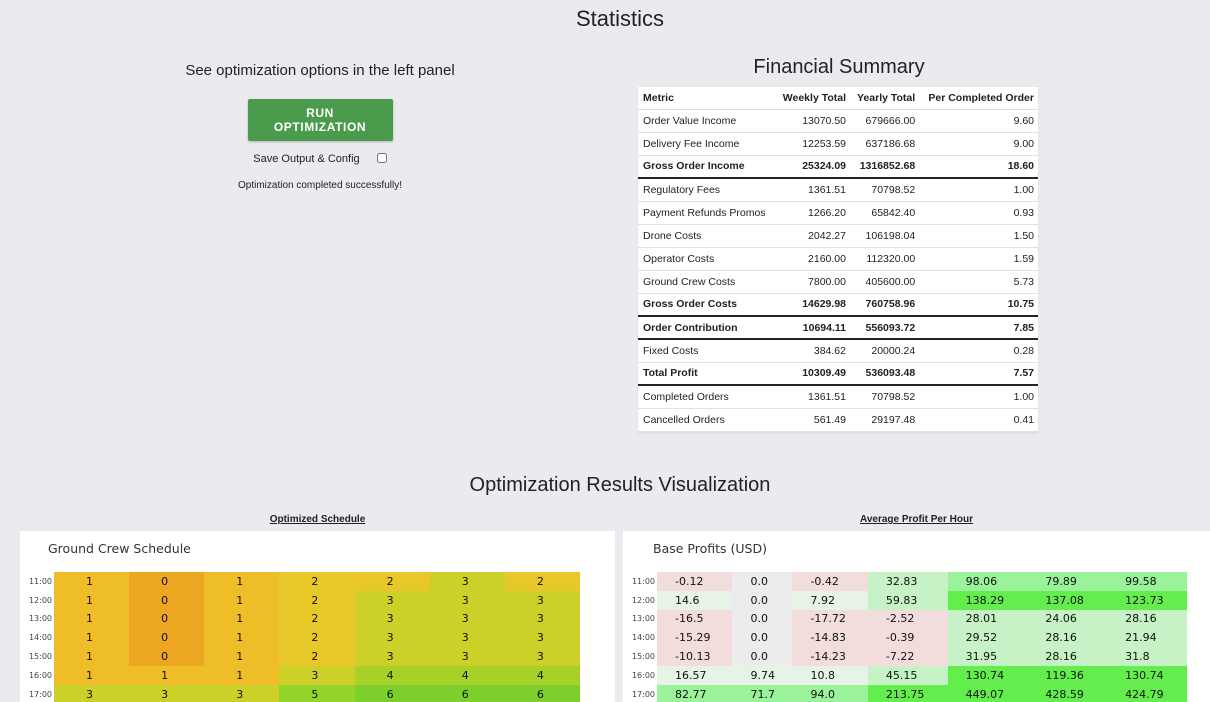 This screenshot has width=1210, height=702. I want to click on heatmap-row: 11:00 1 0 1 2 2 3 2, so click(300, 581).